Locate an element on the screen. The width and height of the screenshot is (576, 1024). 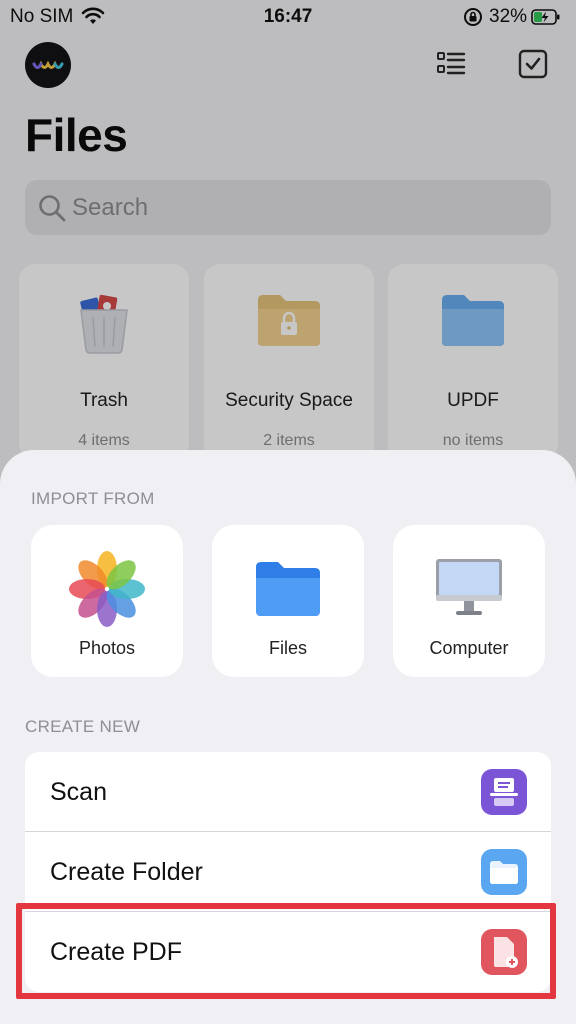
import-photos-label: Photos is located at coordinates (107, 648).